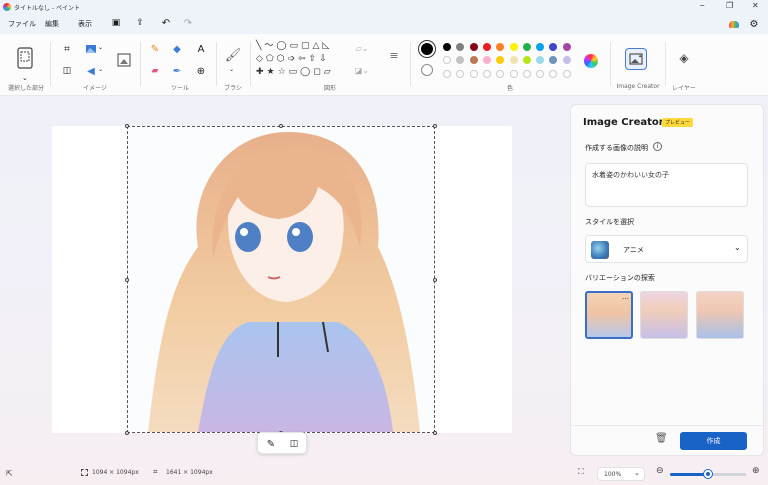 The height and width of the screenshot is (485, 768). I want to click on menu-view: 表示, so click(85, 24).